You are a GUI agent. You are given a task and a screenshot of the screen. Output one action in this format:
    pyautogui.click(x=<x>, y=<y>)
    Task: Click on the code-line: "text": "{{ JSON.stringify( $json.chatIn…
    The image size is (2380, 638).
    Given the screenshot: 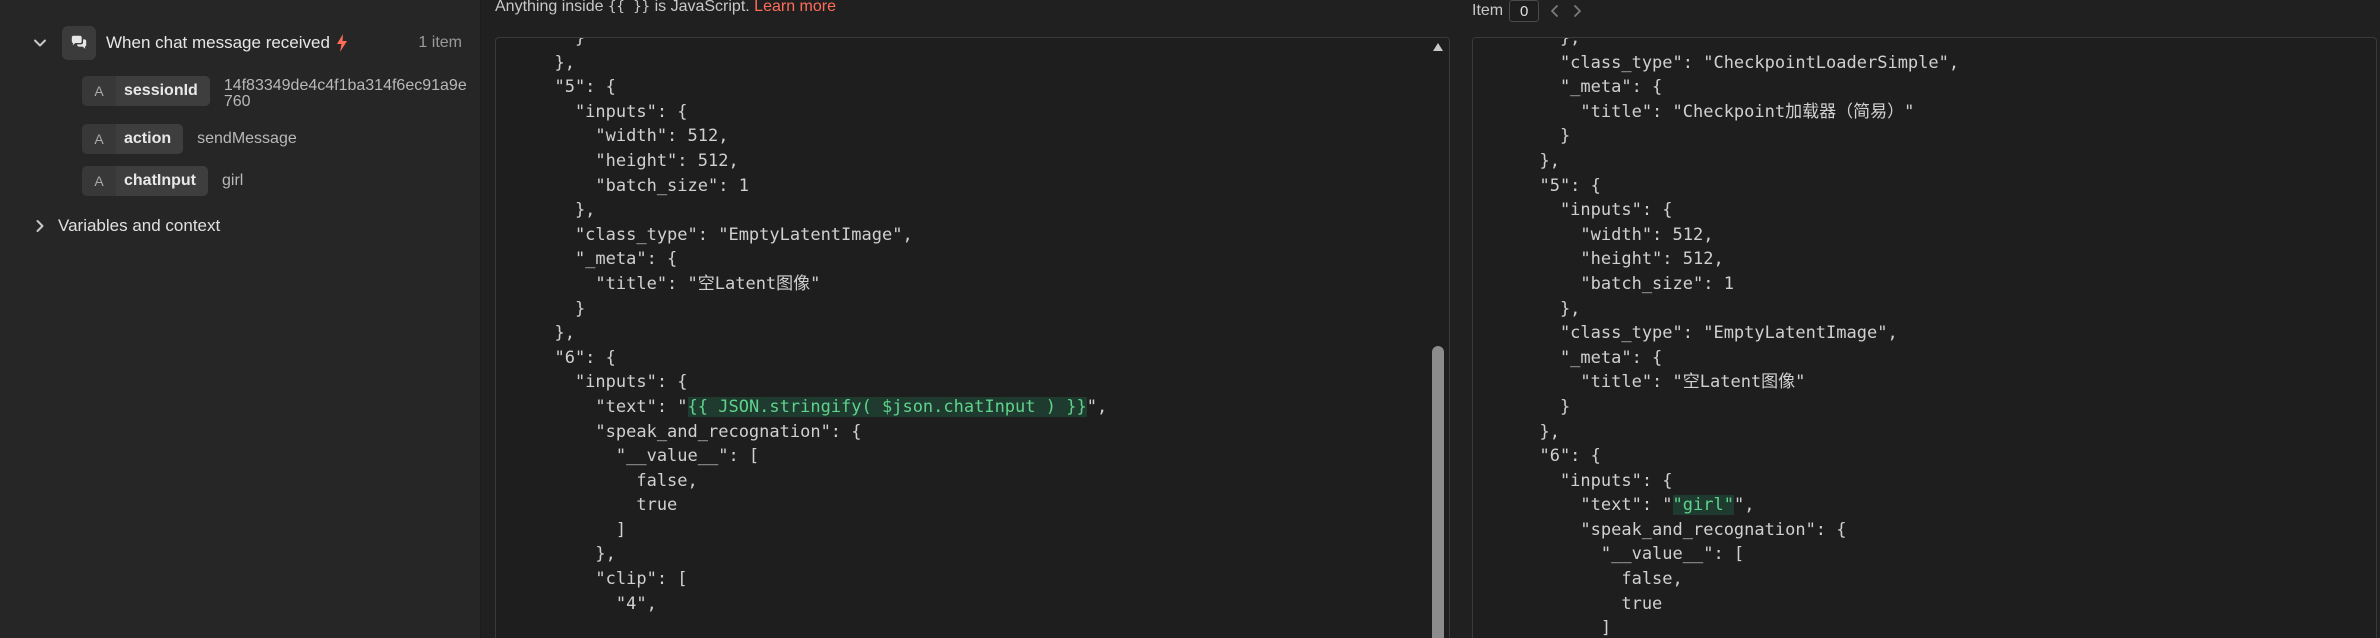 What is the action you would take?
    pyautogui.click(x=821, y=406)
    